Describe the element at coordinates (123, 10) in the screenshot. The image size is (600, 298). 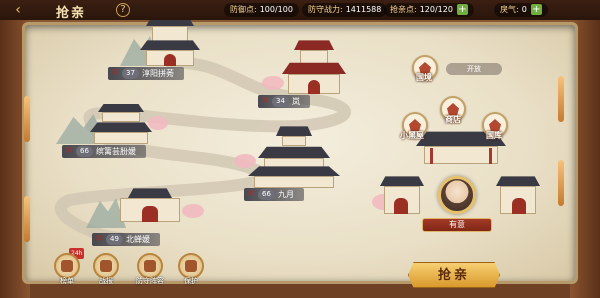
I see `help-button: ?` at that location.